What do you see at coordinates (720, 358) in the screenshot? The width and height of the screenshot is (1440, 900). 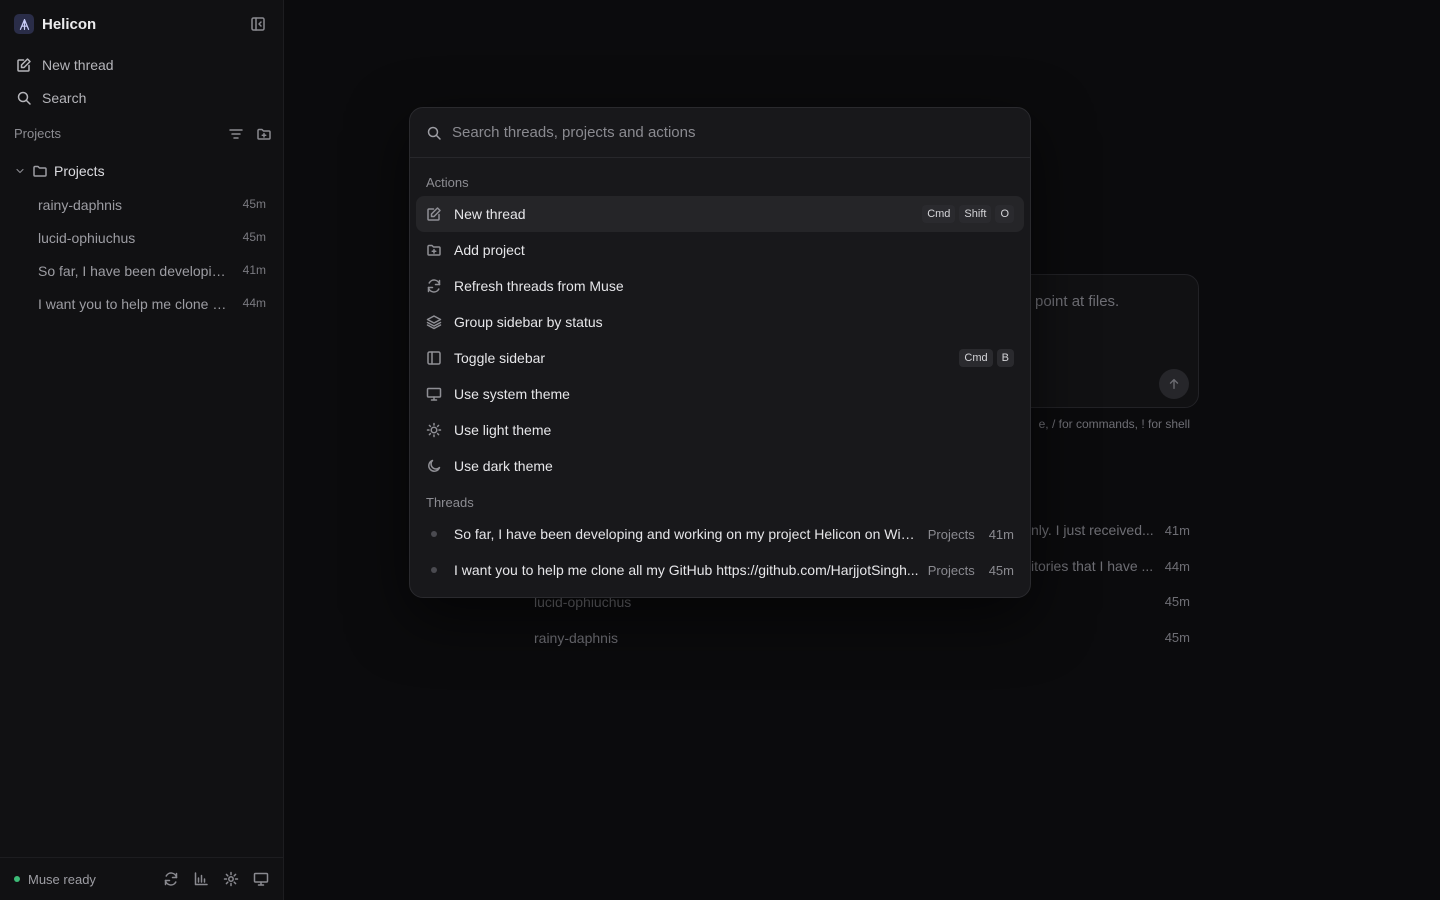 I see `action-toggle-sidebar: Toggle sidebar Cmd B` at bounding box center [720, 358].